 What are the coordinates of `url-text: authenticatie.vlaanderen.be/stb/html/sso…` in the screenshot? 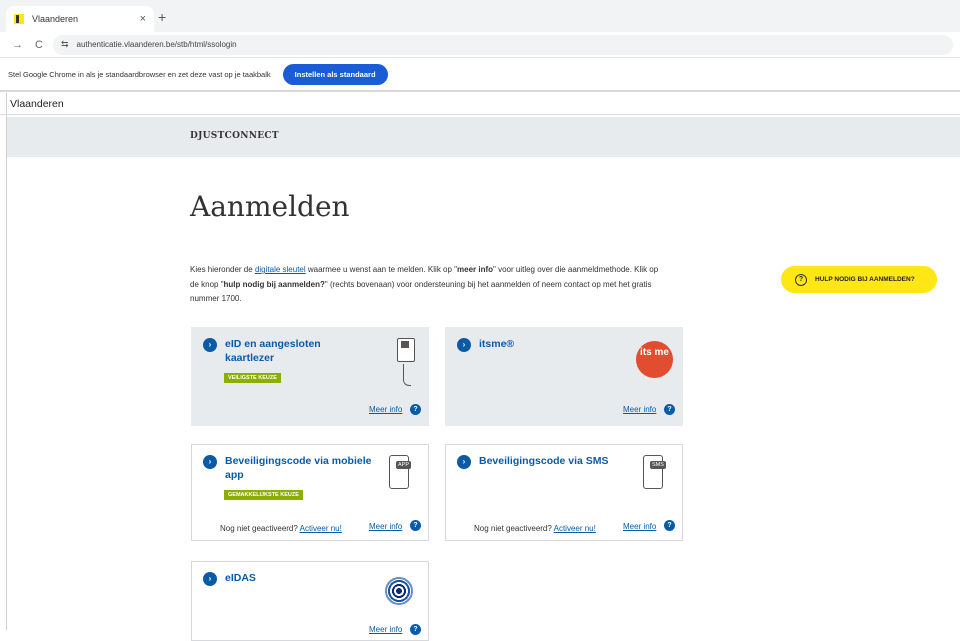 It's located at (156, 44).